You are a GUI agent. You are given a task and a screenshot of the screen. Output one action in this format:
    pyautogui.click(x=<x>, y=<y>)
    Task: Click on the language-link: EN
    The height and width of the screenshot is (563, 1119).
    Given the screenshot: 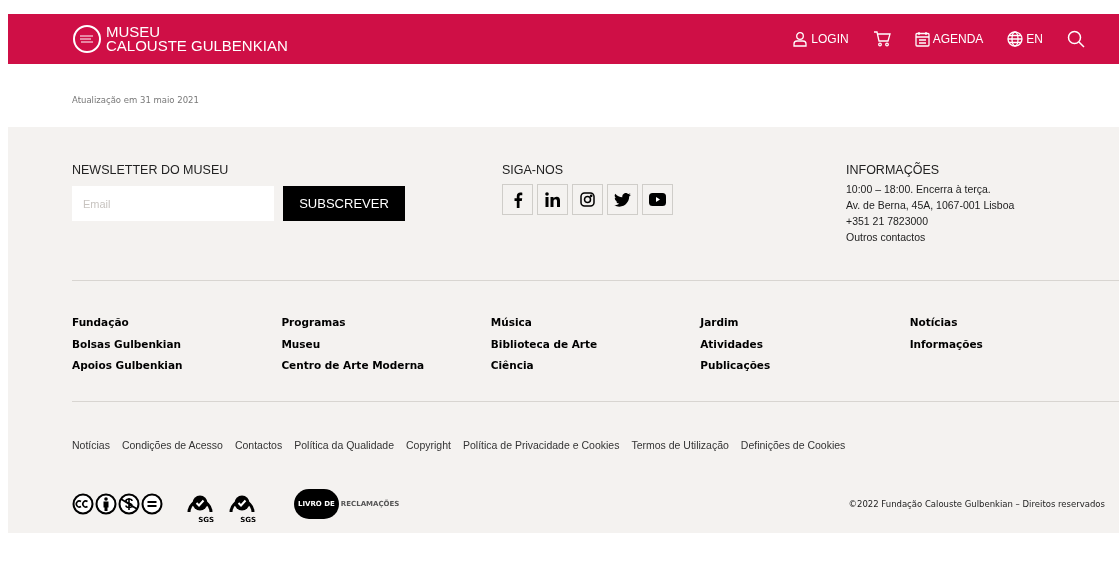 What is the action you would take?
    pyautogui.click(x=1025, y=39)
    